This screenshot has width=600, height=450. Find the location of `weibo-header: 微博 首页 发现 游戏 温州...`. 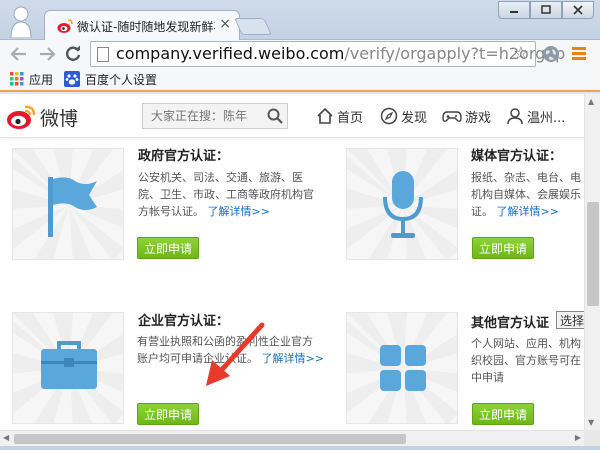

weibo-header: 微博 首页 发现 游戏 温州... is located at coordinates (292, 116).